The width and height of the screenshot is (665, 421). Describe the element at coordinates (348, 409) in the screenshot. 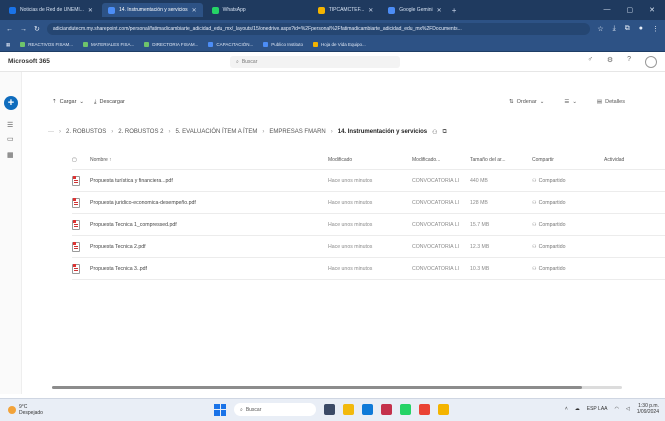

I see `file-explorer-icon` at that location.